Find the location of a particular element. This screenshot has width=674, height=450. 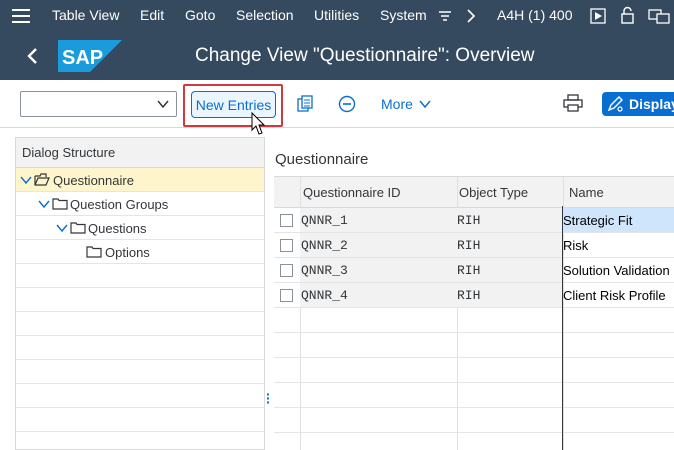

mouse-cursor-icon is located at coordinates (258, 123).